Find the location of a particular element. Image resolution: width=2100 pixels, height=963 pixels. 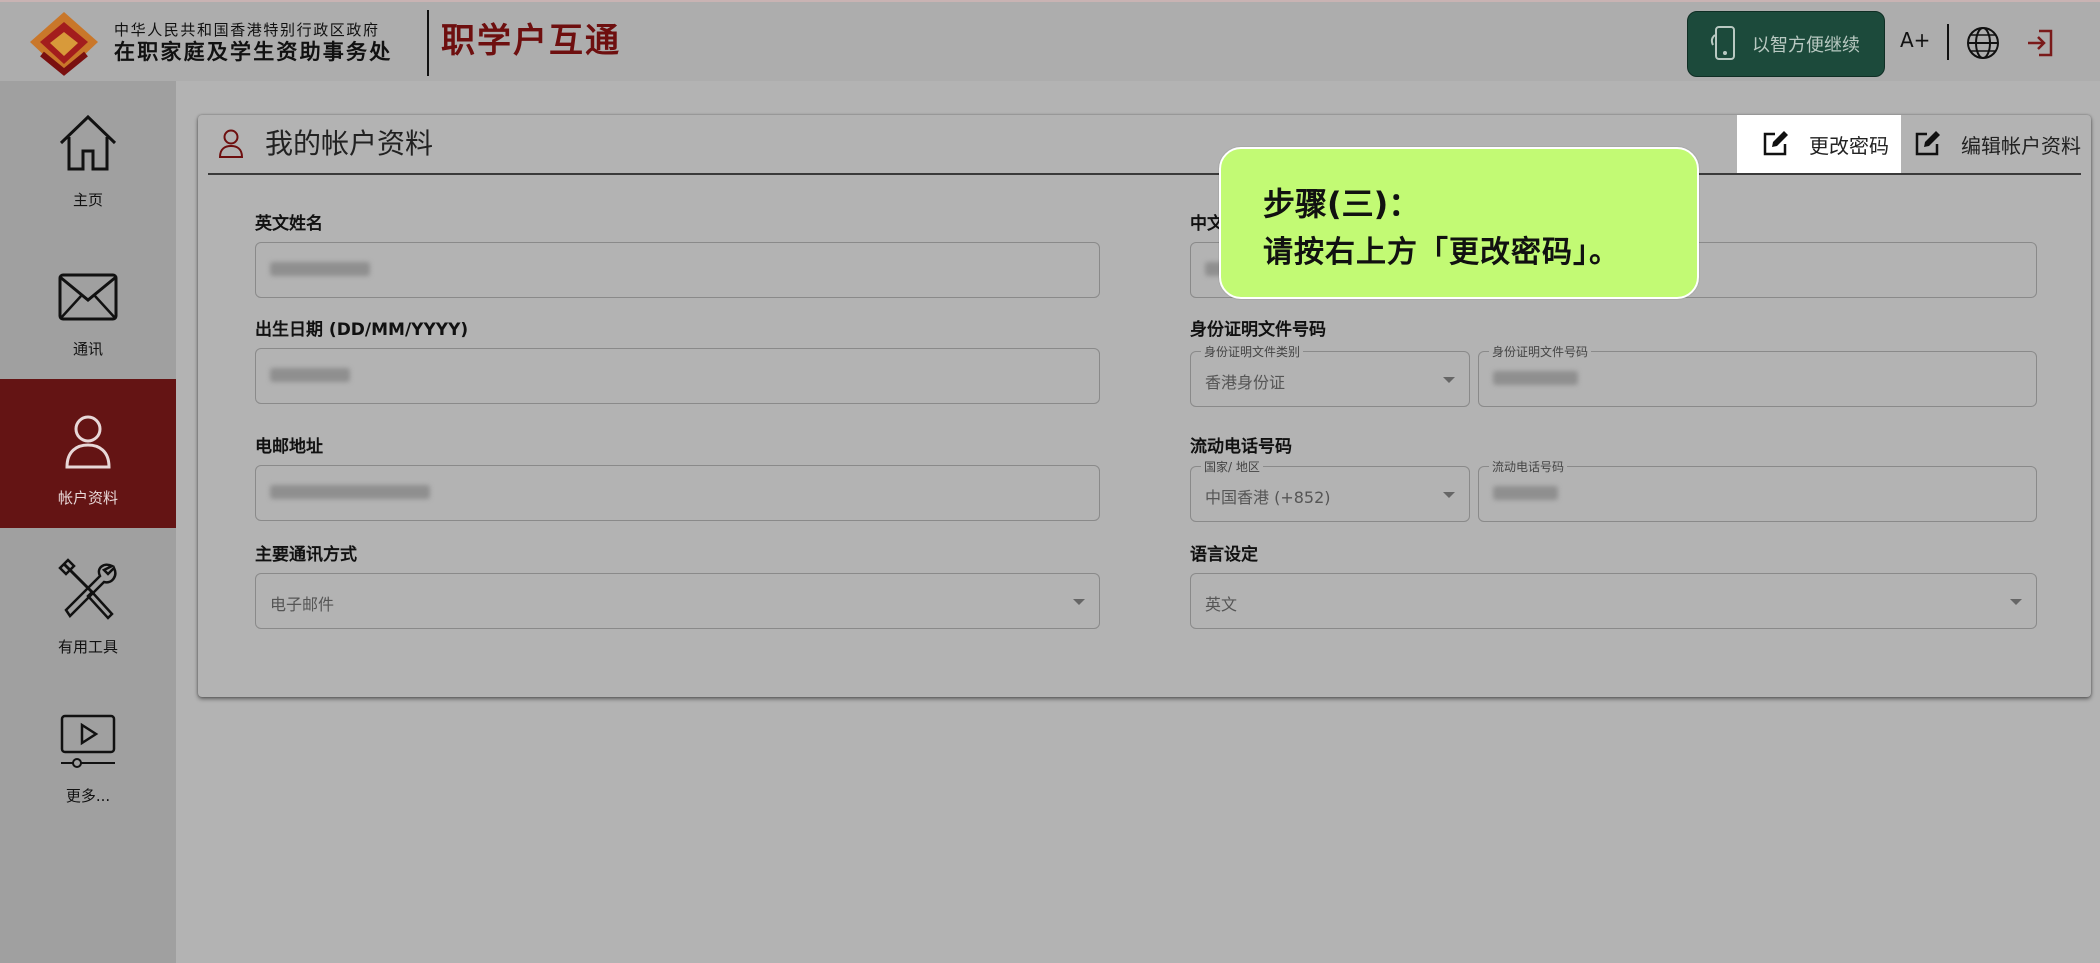

continue-with-iamsmart-button: 以智方便继续 is located at coordinates (1786, 44).